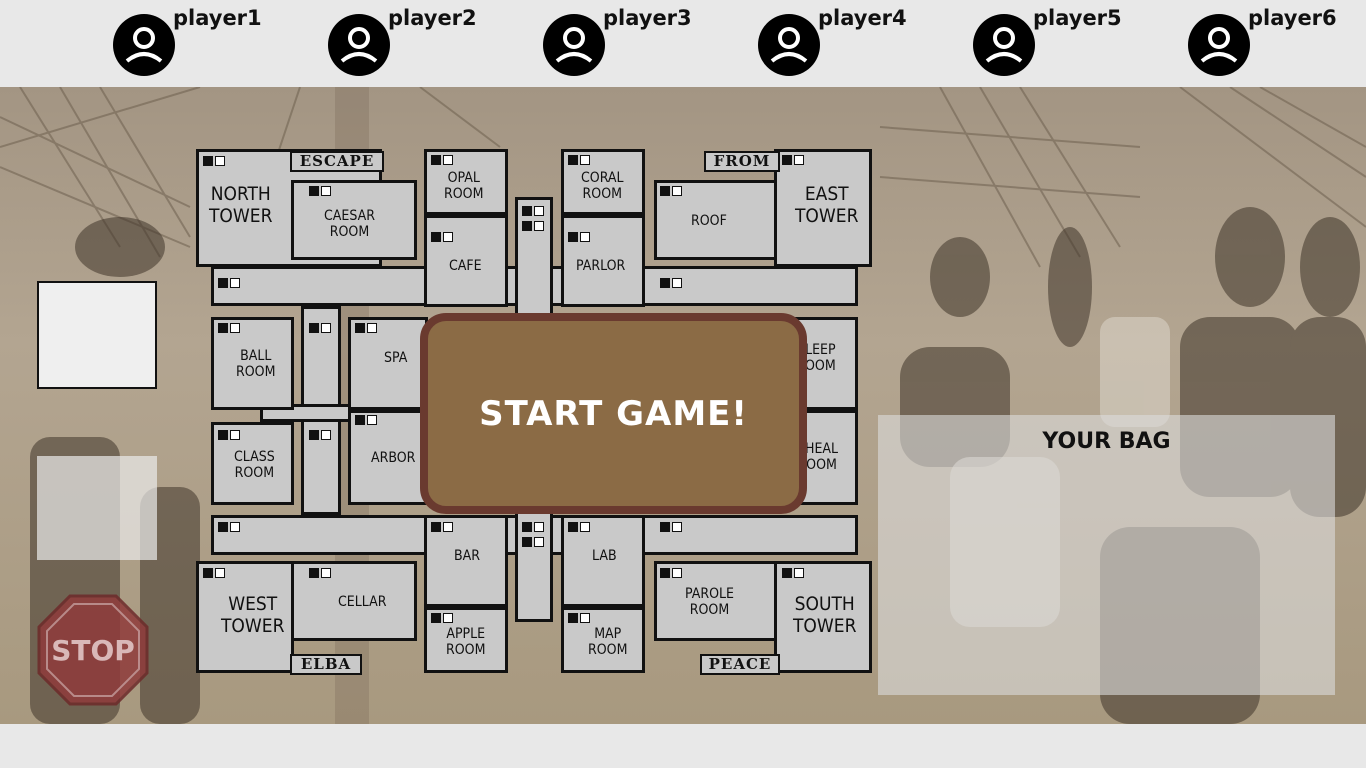 The width and height of the screenshot is (1366, 768). What do you see at coordinates (1080, 43) in the screenshot?
I see `player-slot-5: player5` at bounding box center [1080, 43].